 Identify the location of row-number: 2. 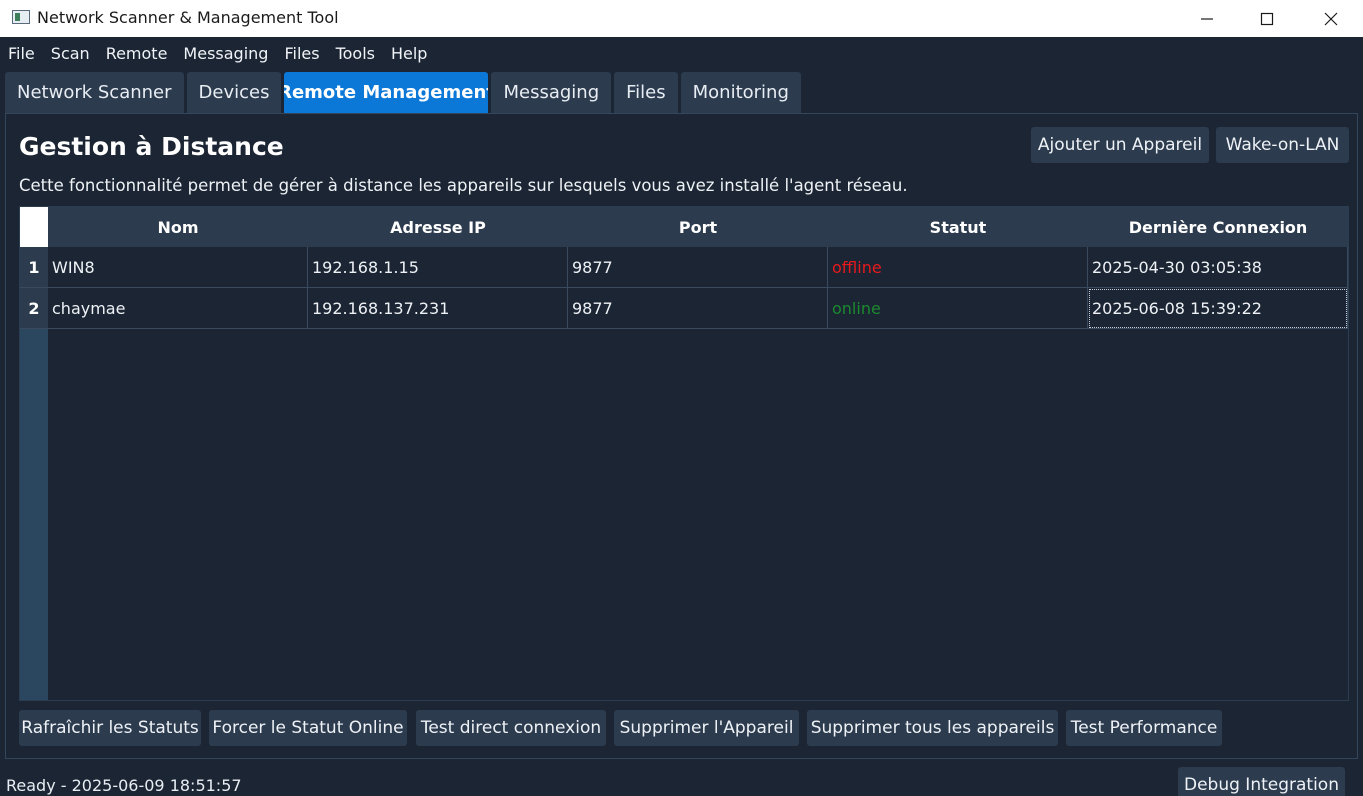
(34, 308).